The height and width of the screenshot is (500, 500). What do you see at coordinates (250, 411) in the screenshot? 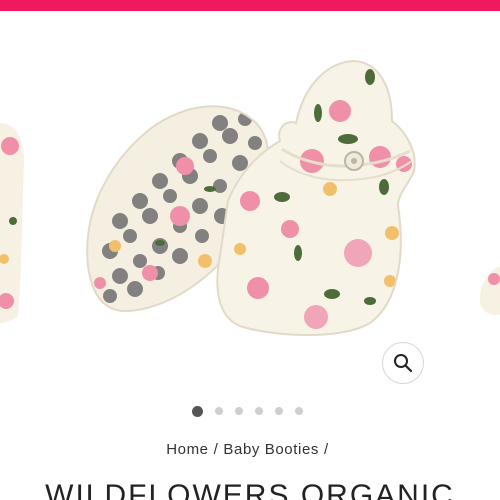
I see `slide-indicator` at bounding box center [250, 411].